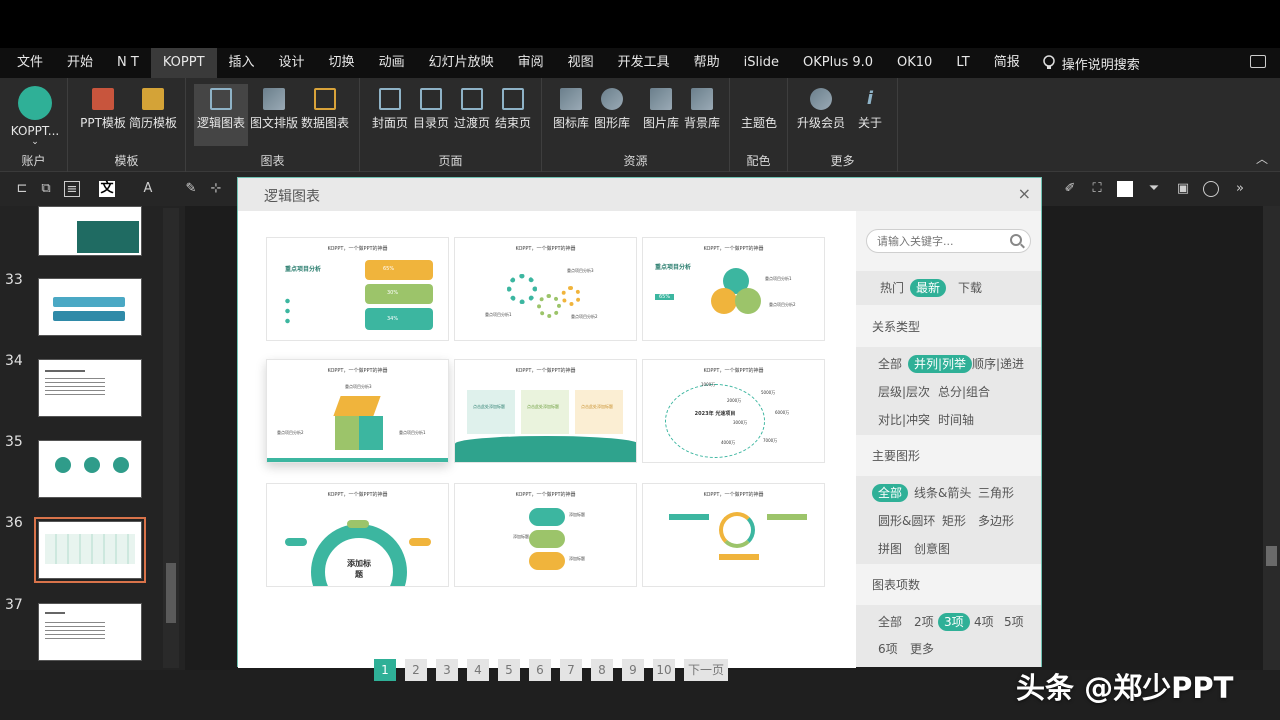 Image resolution: width=1280 pixels, height=720 pixels. I want to click on sort-download: 下载, so click(970, 288).